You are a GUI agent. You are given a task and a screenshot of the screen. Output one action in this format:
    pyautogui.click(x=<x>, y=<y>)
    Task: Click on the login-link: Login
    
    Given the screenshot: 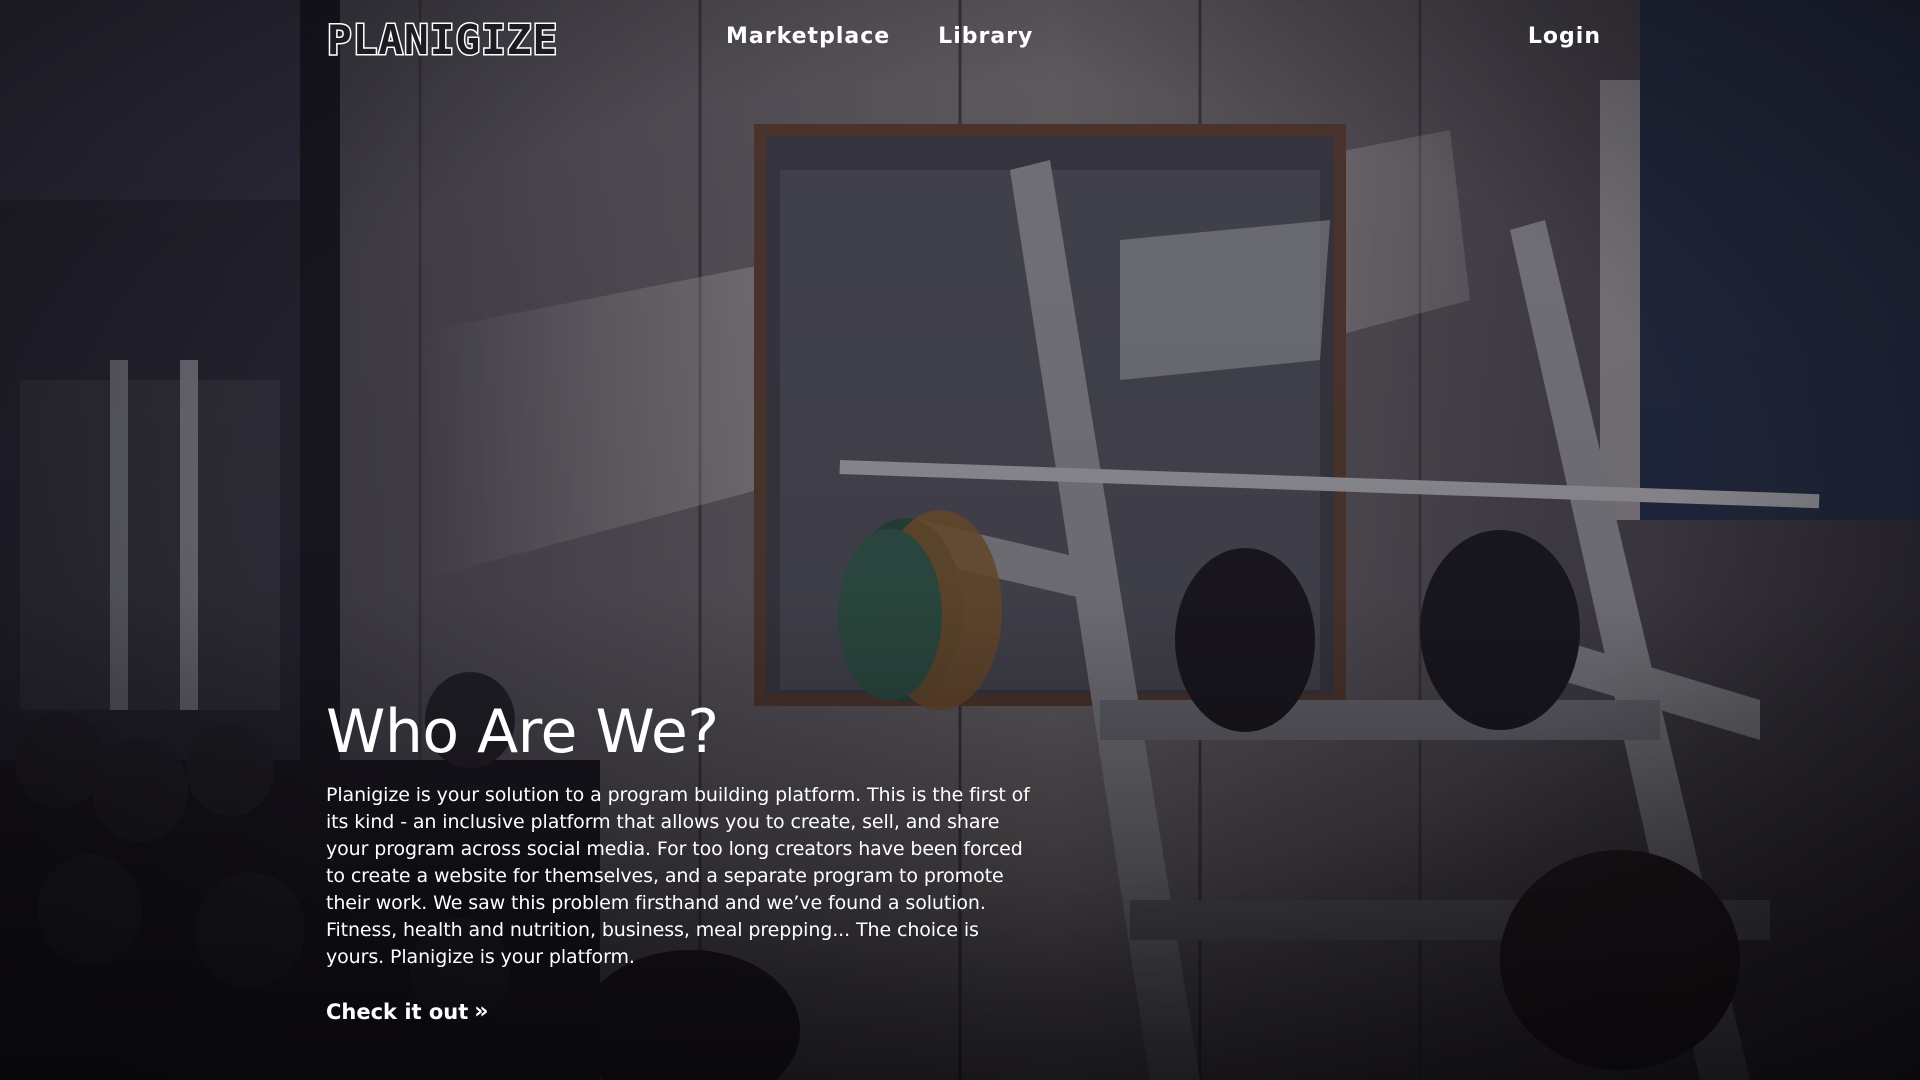 What is the action you would take?
    pyautogui.click(x=1564, y=36)
    